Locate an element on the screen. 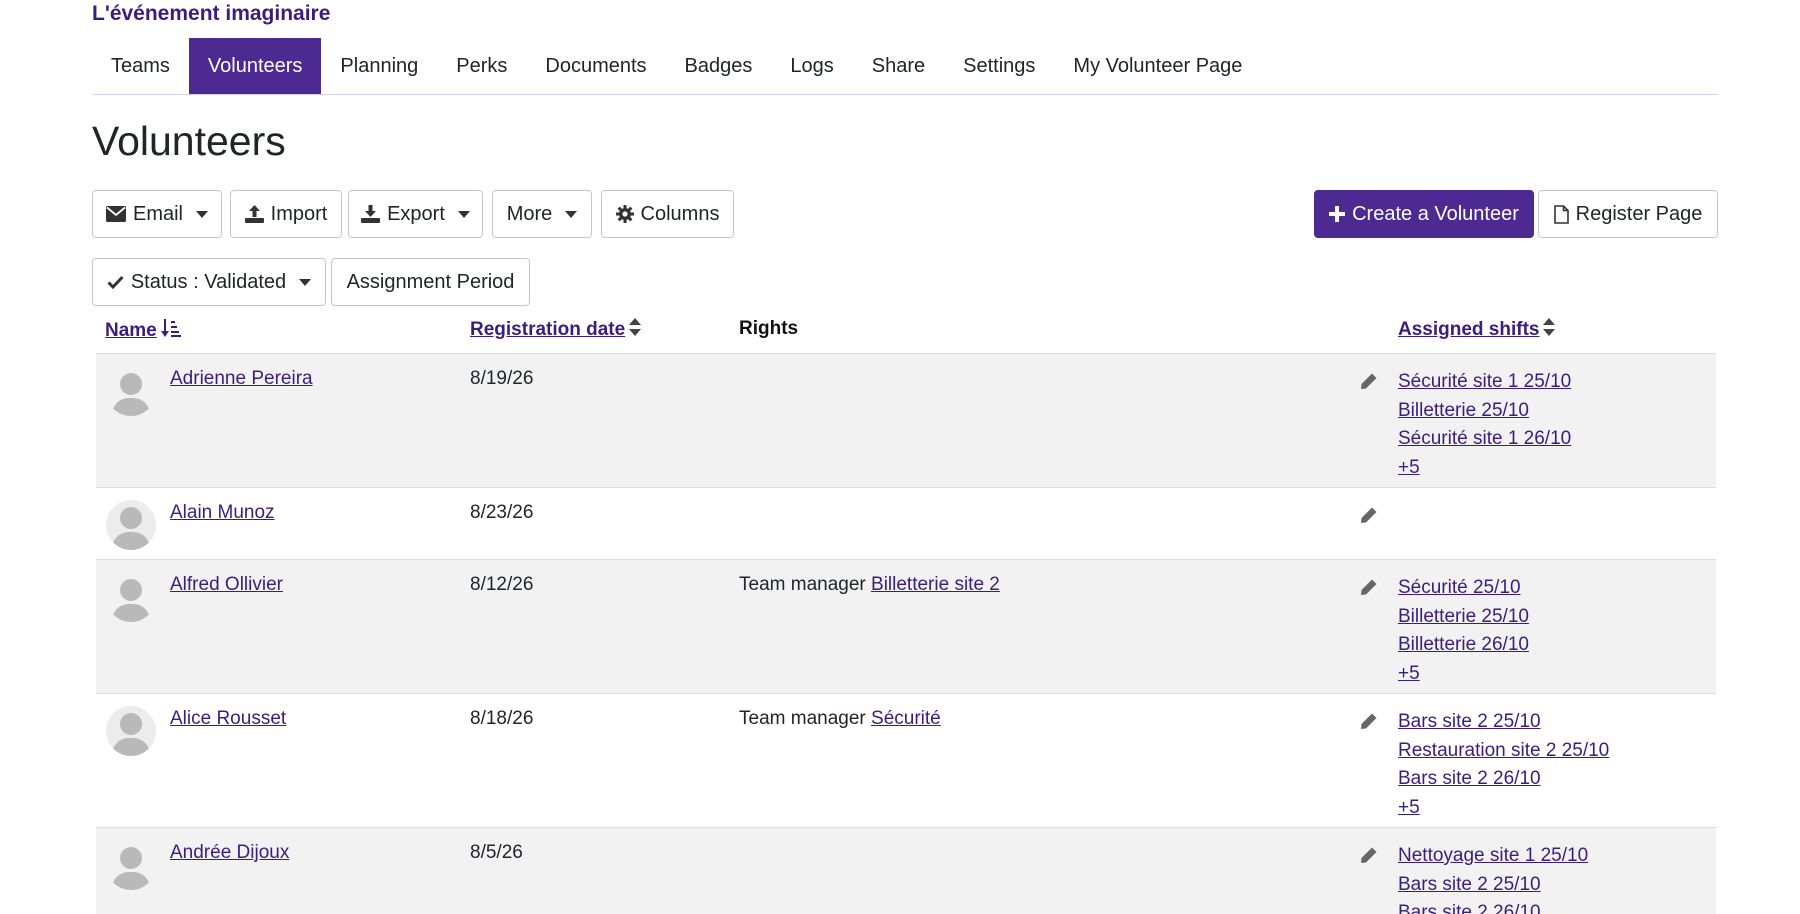 Image resolution: width=1800 pixels, height=914 pixels. download-icon is located at coordinates (371, 214).